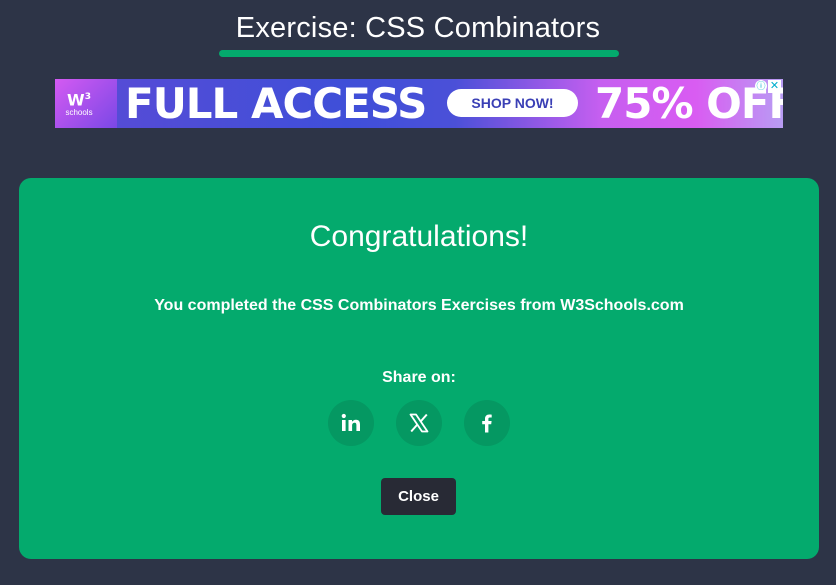  I want to click on dialog-heading: Congratulations!, so click(419, 236).